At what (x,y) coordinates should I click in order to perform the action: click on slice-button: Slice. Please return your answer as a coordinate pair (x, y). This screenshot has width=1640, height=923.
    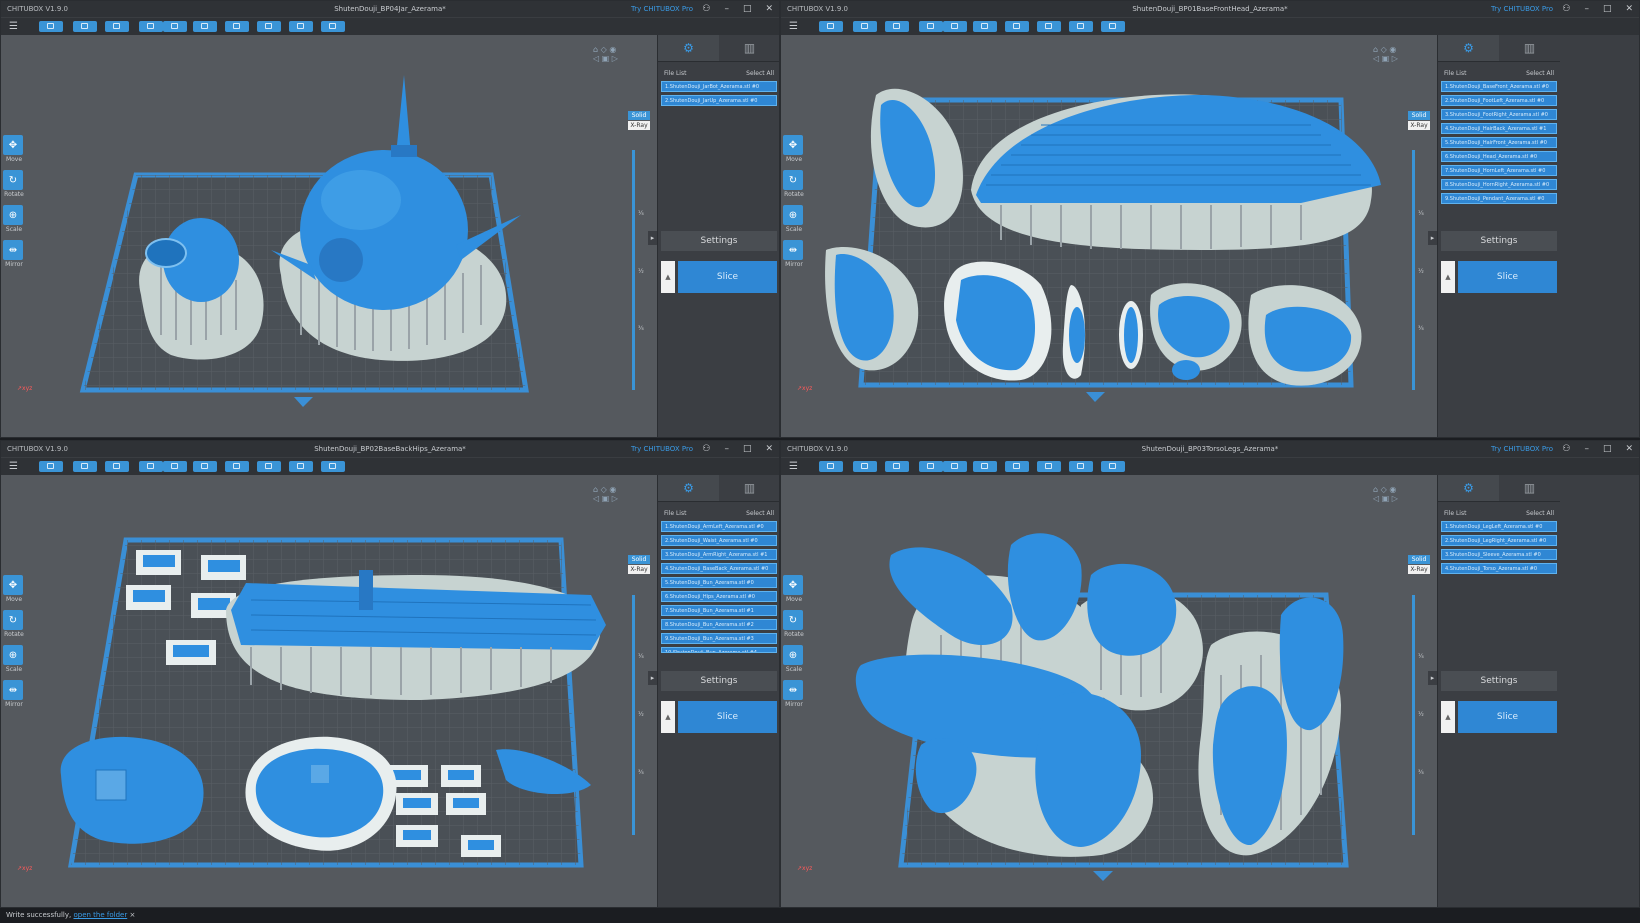
    Looking at the image, I should click on (1507, 277).